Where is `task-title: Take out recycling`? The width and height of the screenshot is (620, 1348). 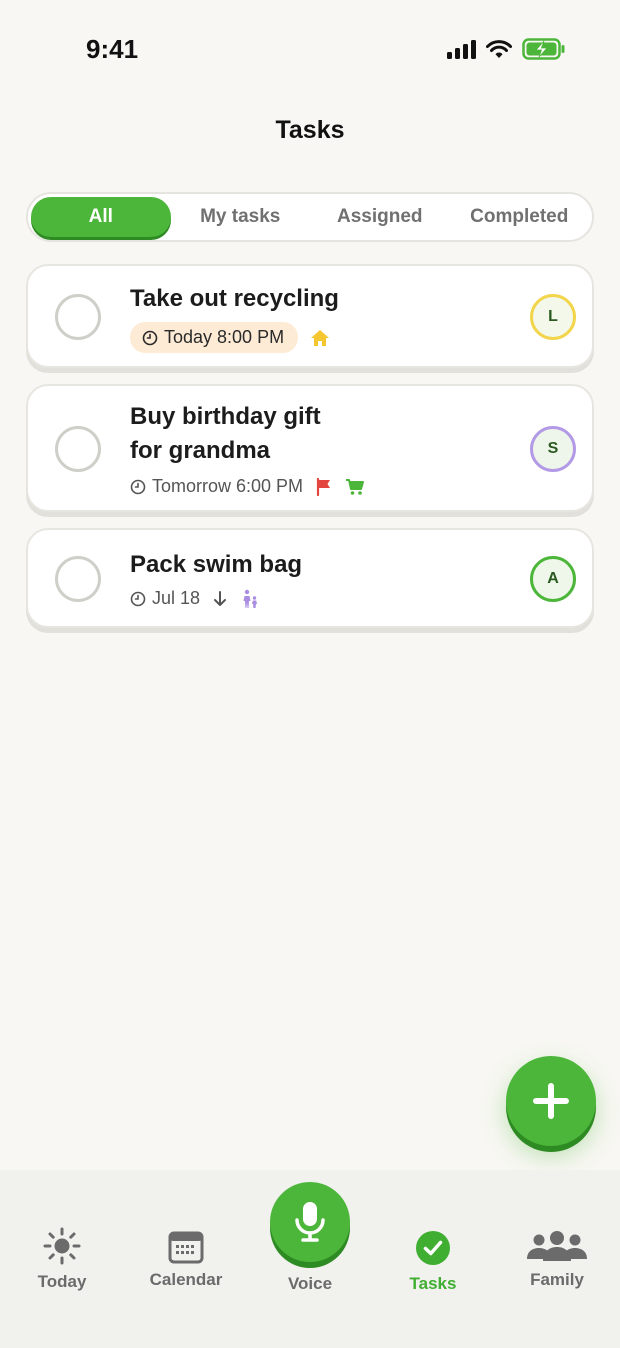
task-title: Take out recycling is located at coordinates (234, 298).